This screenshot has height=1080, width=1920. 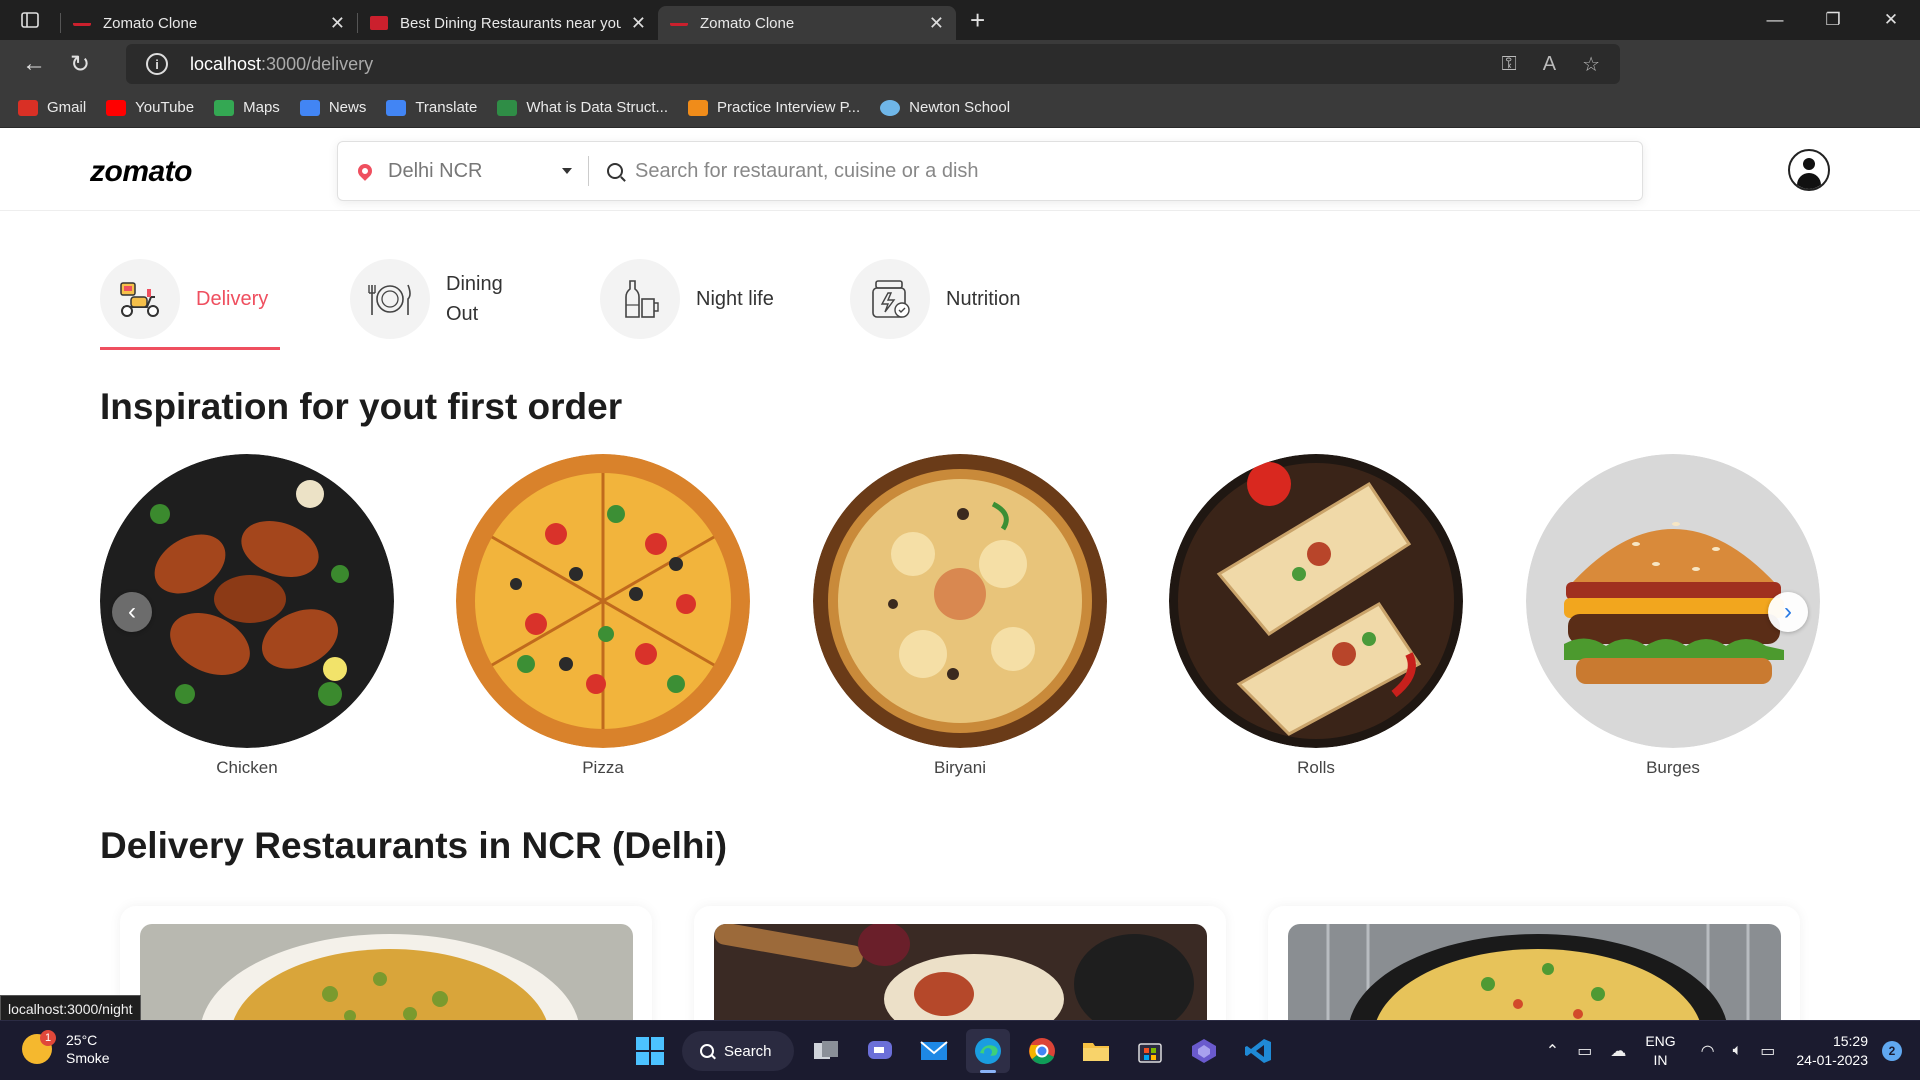 I want to click on chevron-up-icon: ⌃, so click(x=1552, y=1051).